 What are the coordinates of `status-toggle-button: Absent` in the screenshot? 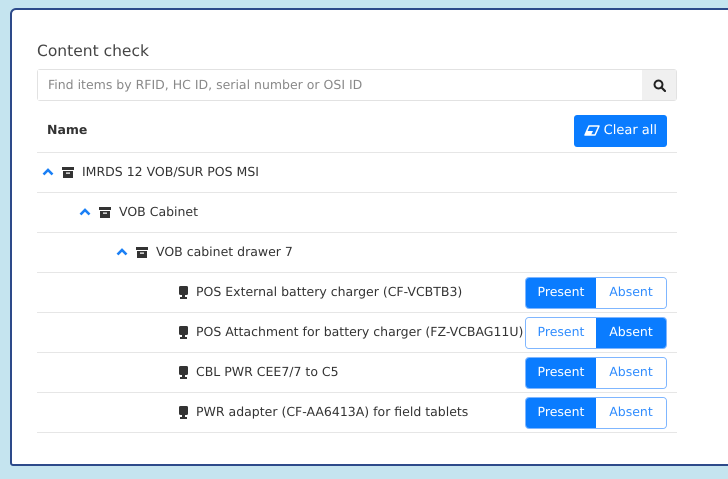 It's located at (631, 333).